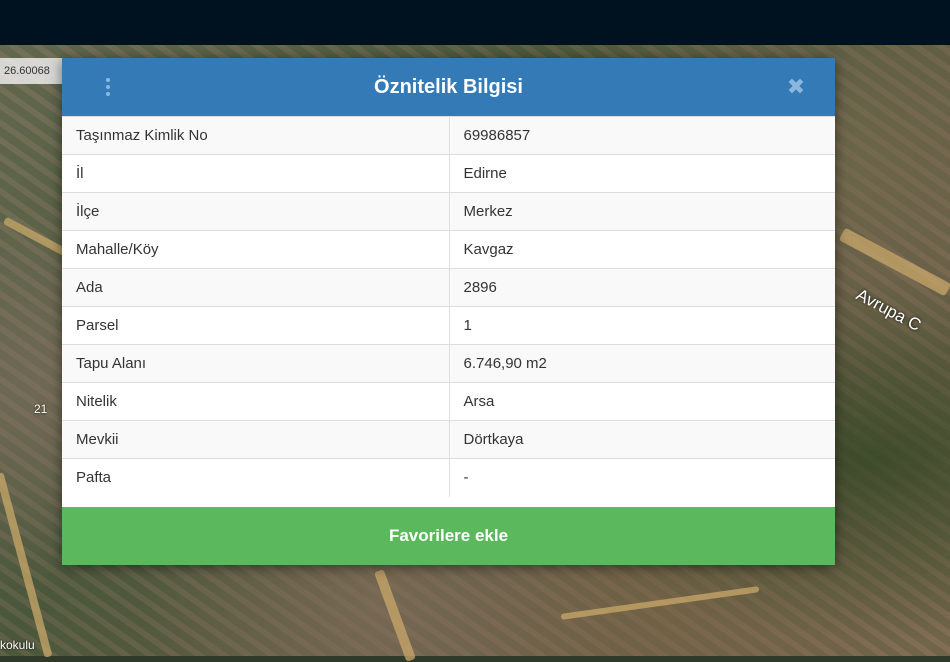 This screenshot has height=662, width=950. What do you see at coordinates (256, 325) in the screenshot?
I see `attribute-key: Parsel` at bounding box center [256, 325].